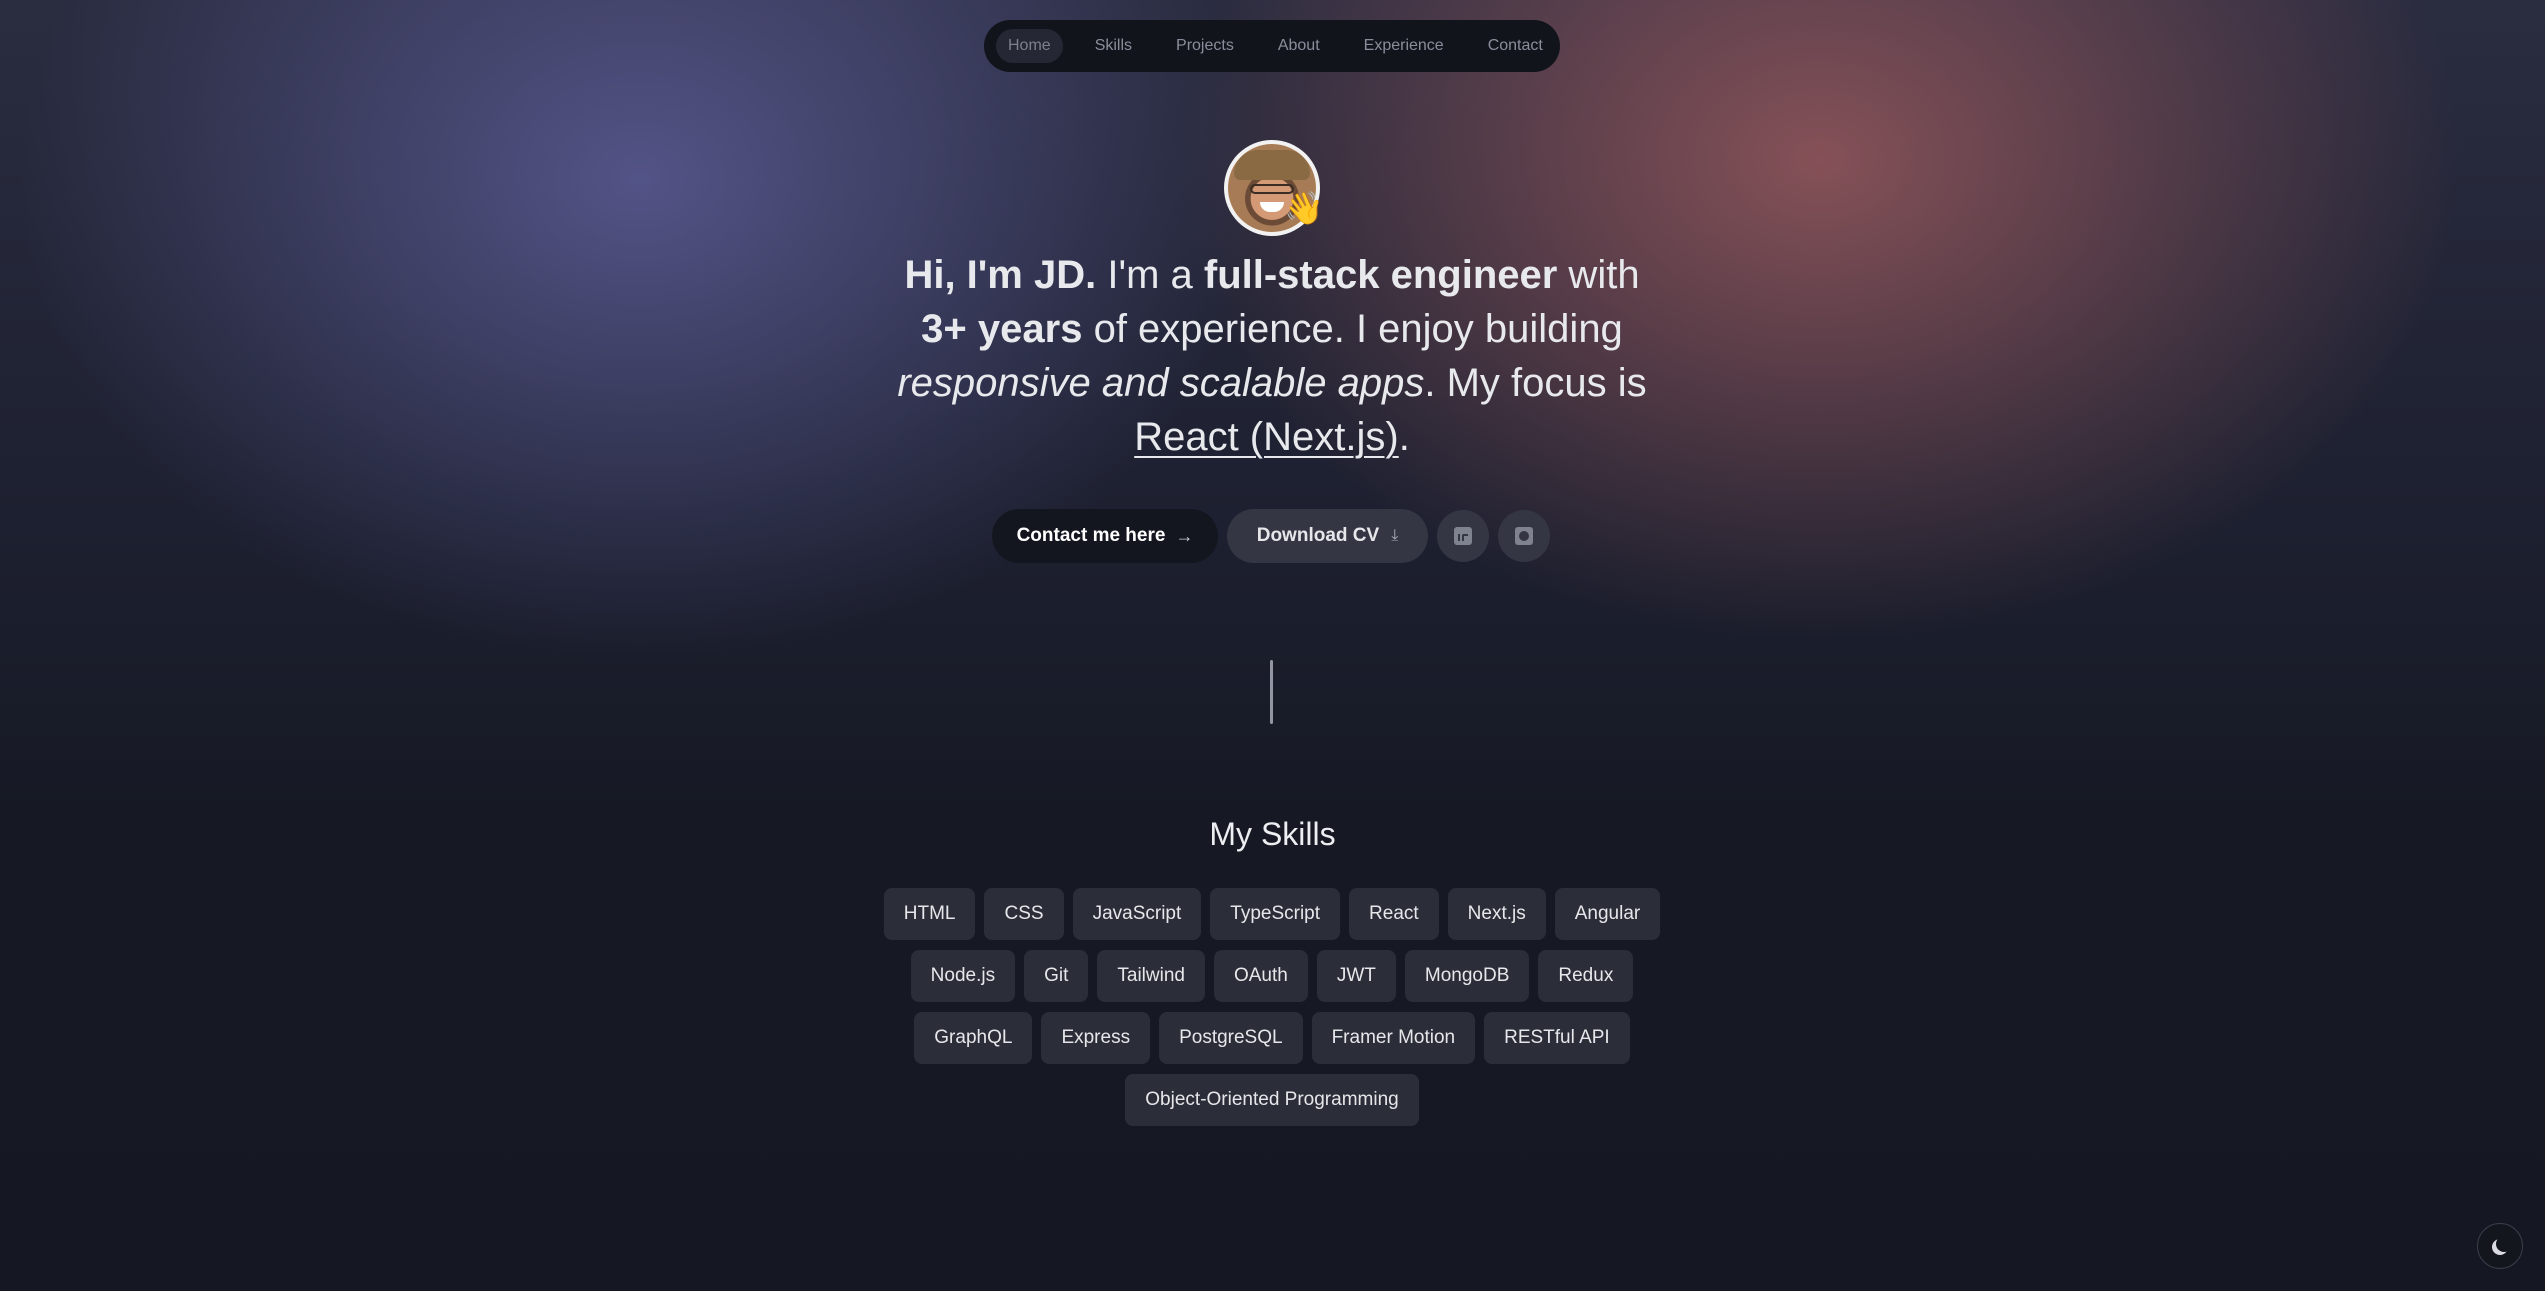 Image resolution: width=2545 pixels, height=1291 pixels. What do you see at coordinates (1029, 46) in the screenshot?
I see `nav-item-home: Home` at bounding box center [1029, 46].